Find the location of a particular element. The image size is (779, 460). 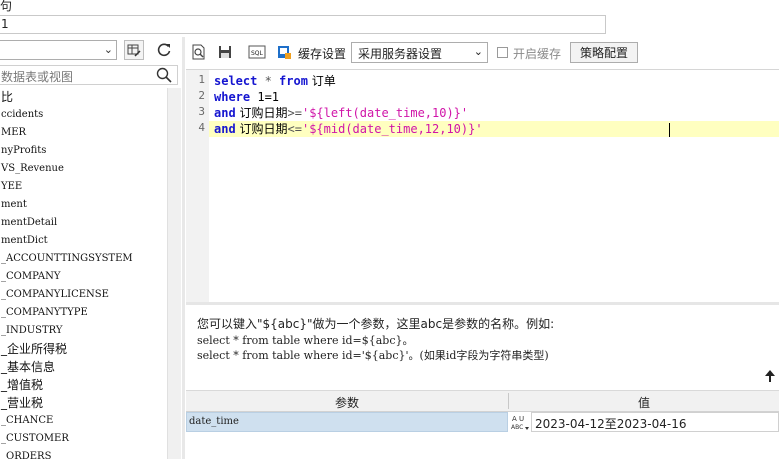

save-button is located at coordinates (225, 52).